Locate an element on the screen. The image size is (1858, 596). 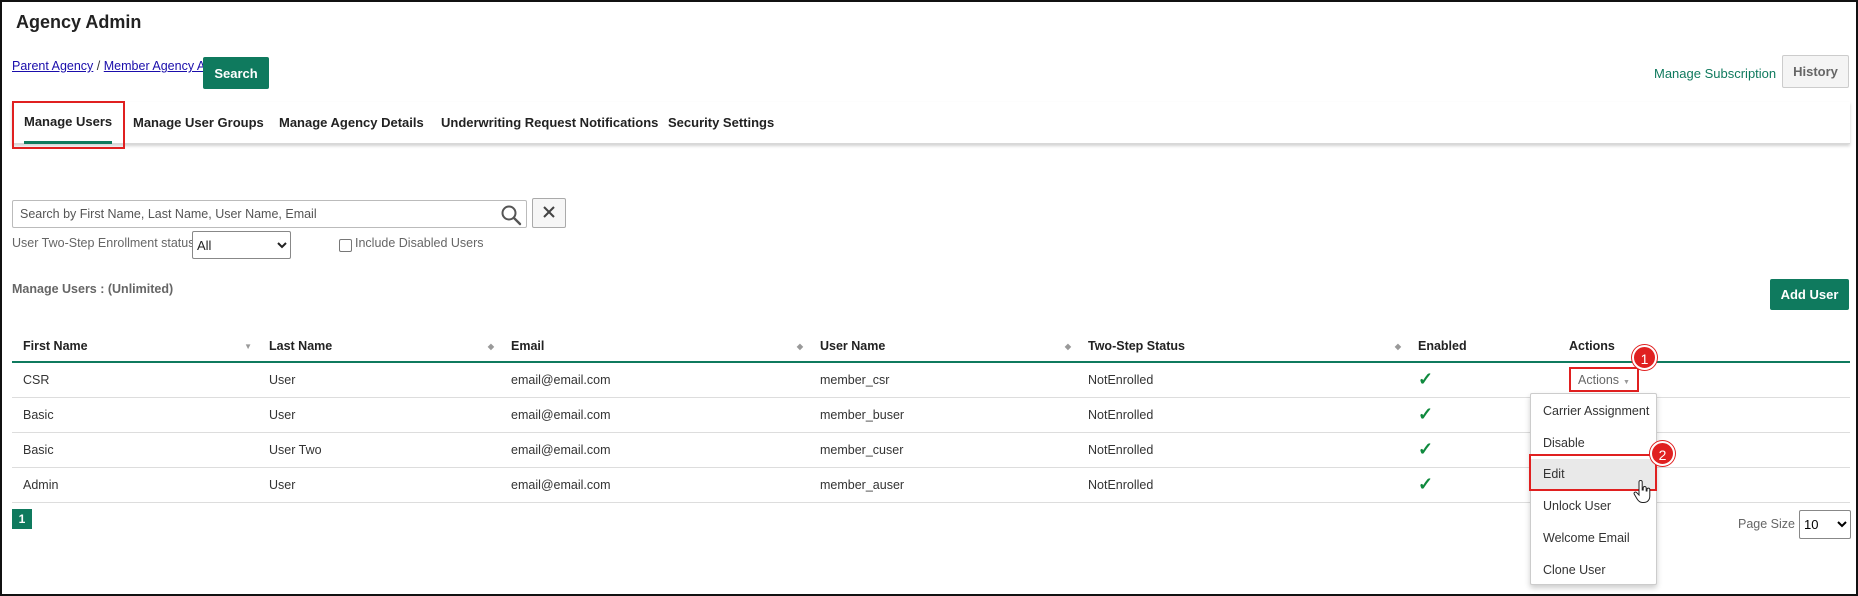
page-1-button: 1 is located at coordinates (22, 519).